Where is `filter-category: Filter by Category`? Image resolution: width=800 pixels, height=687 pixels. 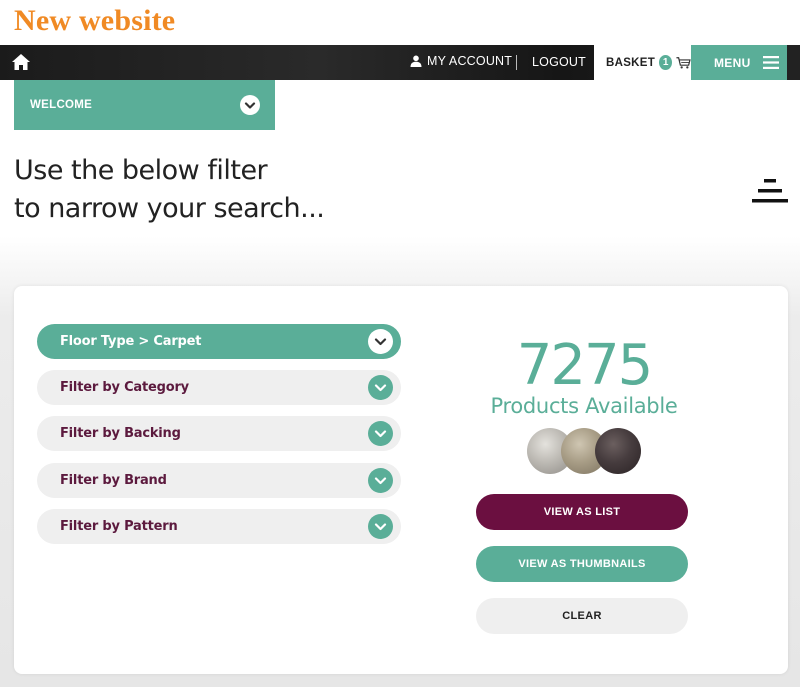
filter-category: Filter by Category is located at coordinates (219, 387).